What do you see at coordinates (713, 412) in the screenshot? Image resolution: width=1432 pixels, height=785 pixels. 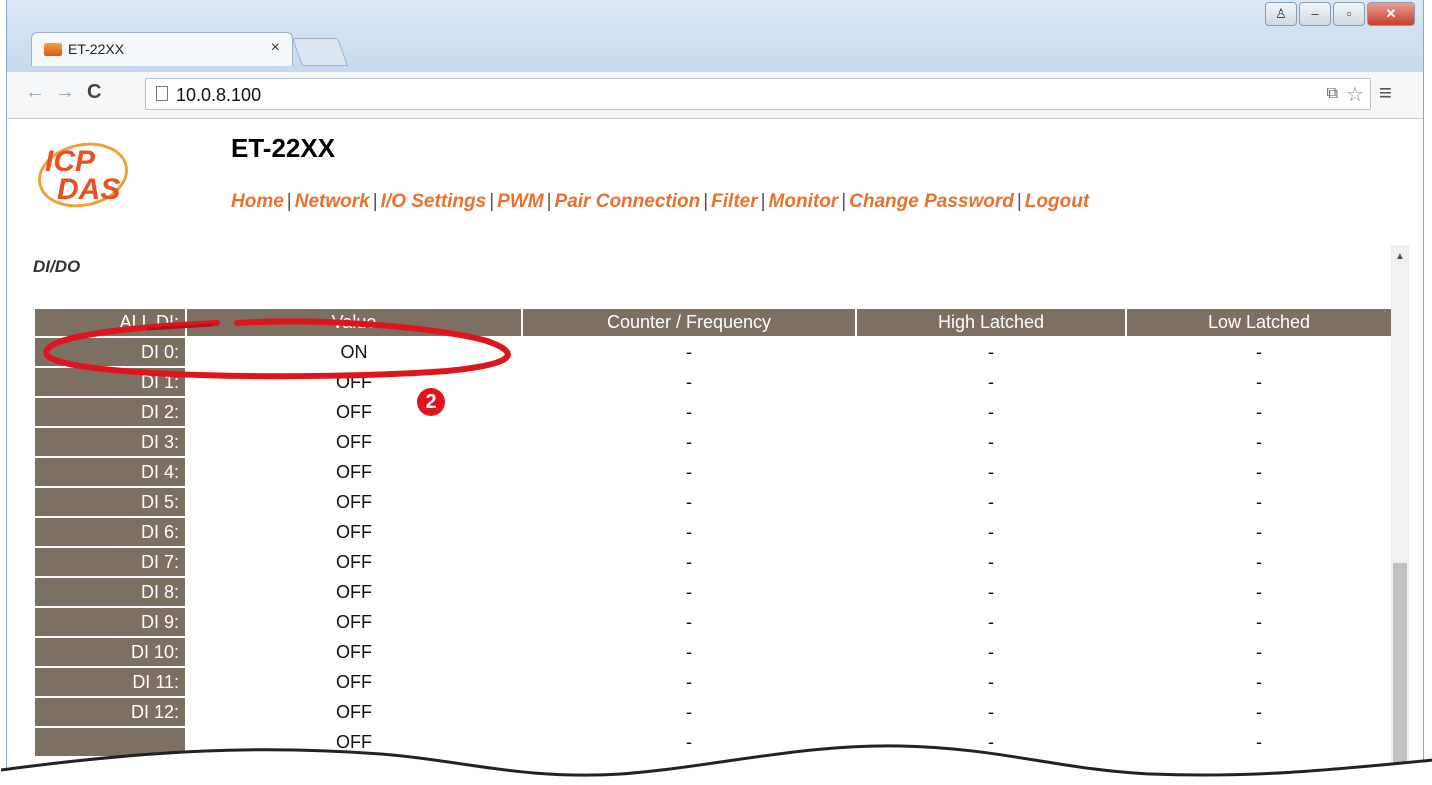 I see `table-row: DI 2: OFF - - -` at bounding box center [713, 412].